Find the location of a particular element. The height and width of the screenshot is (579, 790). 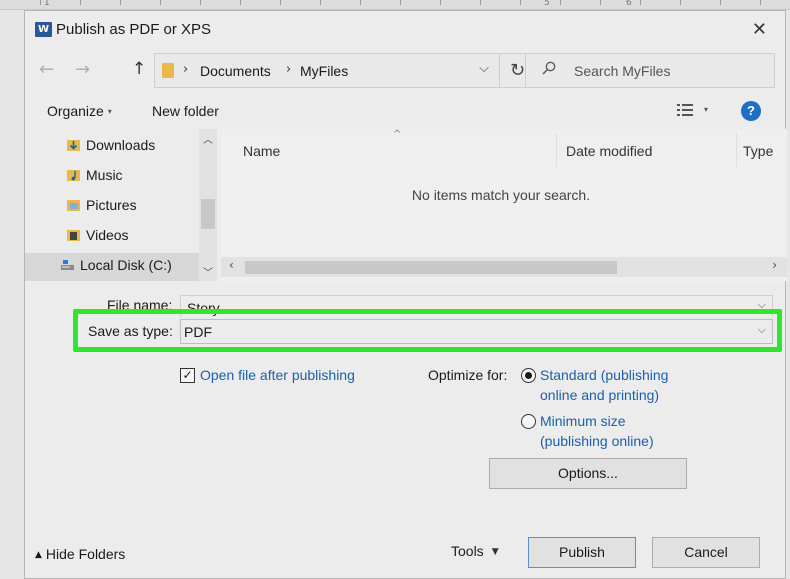

up-arrow-icon: ↑ is located at coordinates (139, 69).